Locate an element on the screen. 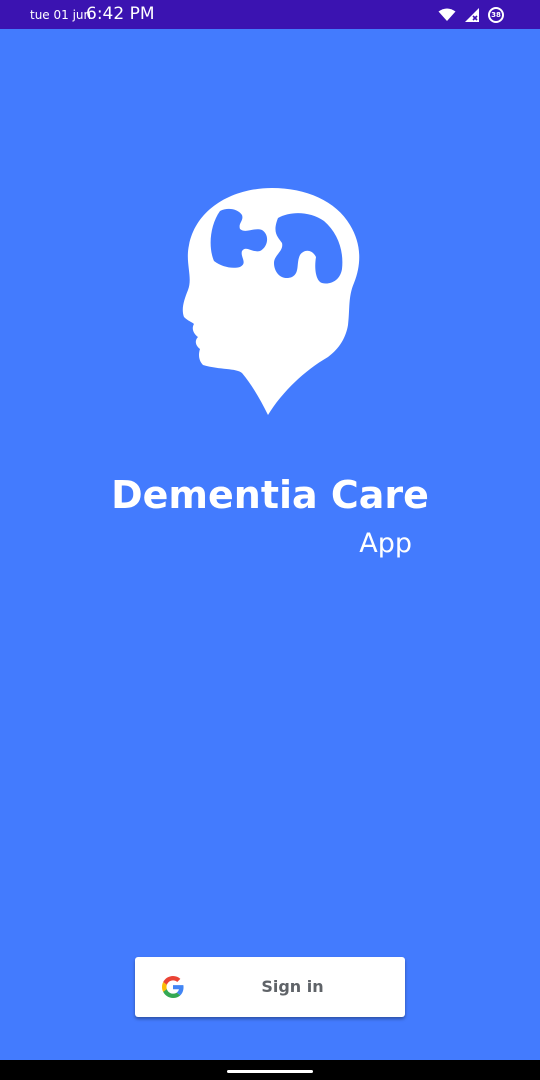 Image resolution: width=540 pixels, height=1080 pixels. home-gesture-handle is located at coordinates (270, 1071).